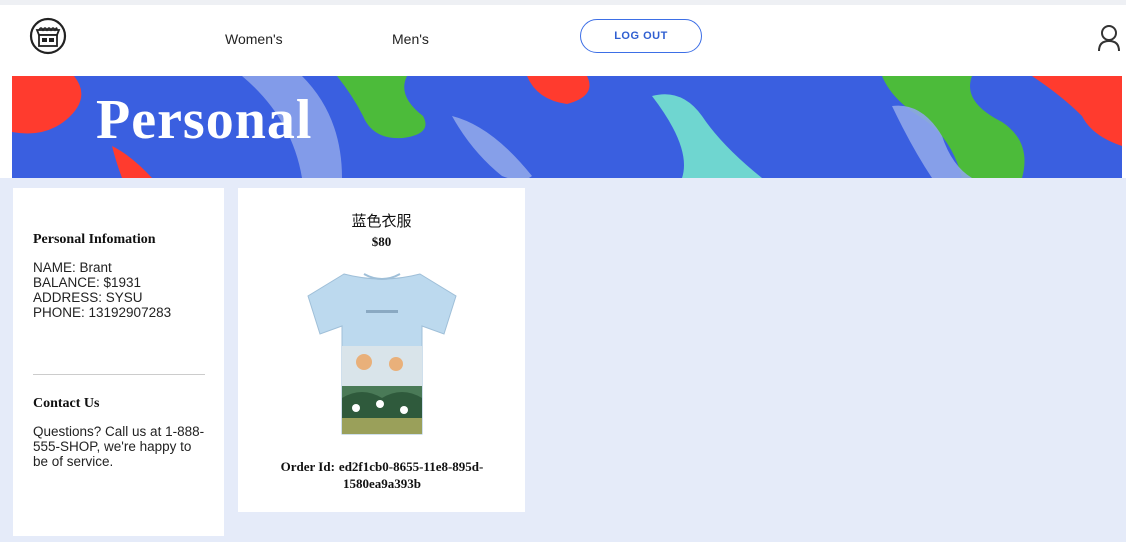  I want to click on top-nav: Women's Men's LOG OUT, so click(563, 38).